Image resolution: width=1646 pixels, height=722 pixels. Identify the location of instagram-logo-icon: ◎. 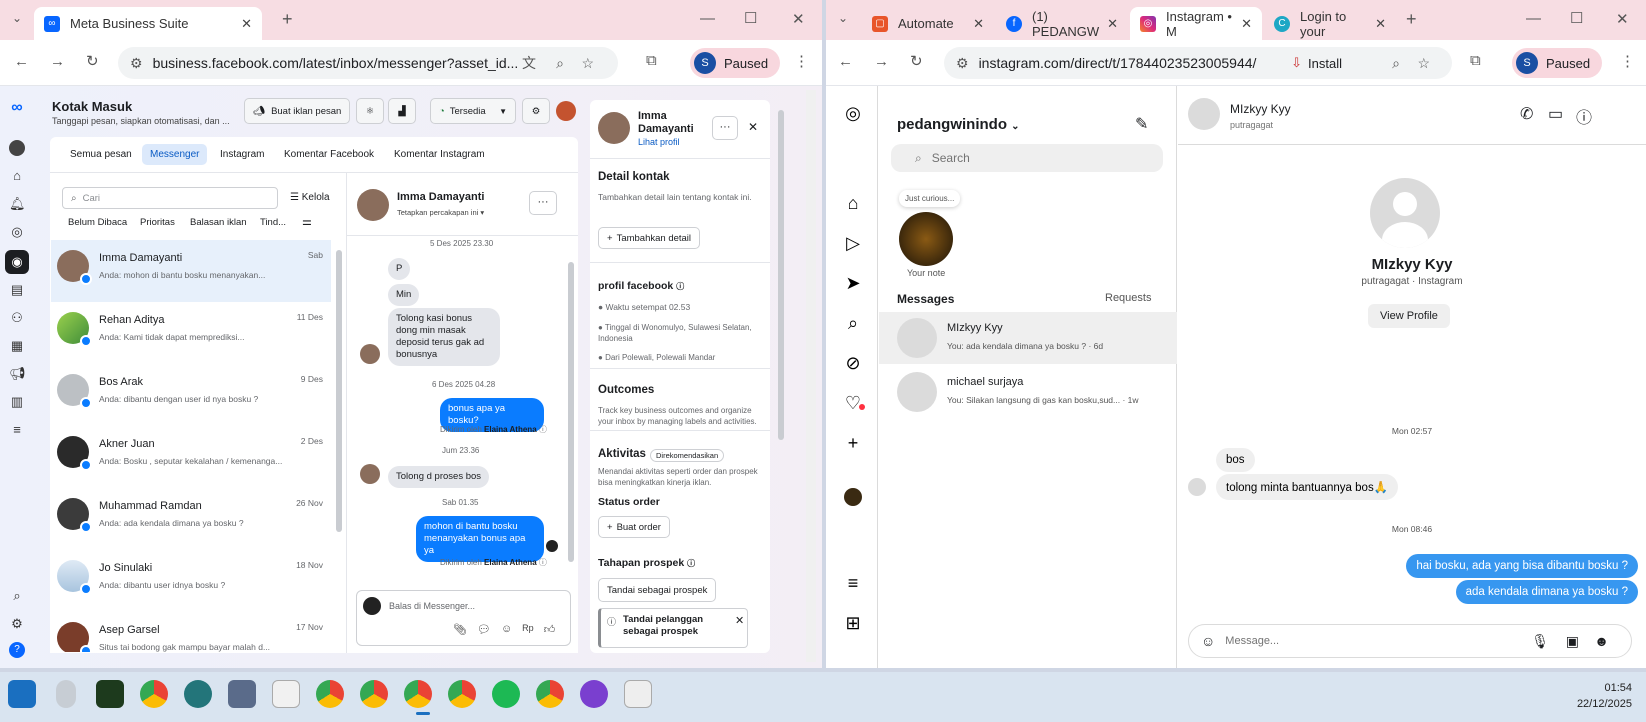
(853, 113).